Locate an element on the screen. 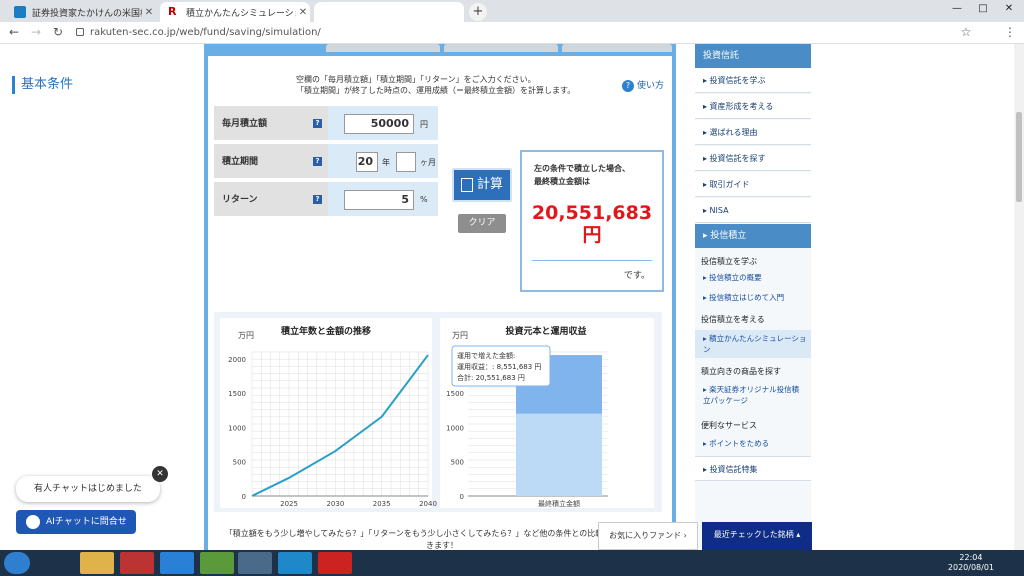  ai-chat-button: AIチャットに問合せ is located at coordinates (76, 522).